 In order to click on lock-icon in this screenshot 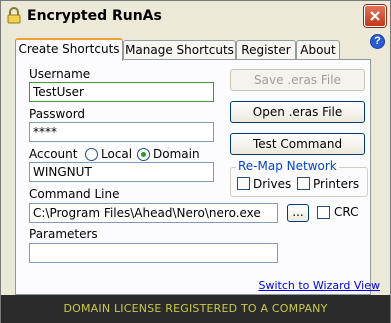, I will do `click(14, 15)`.